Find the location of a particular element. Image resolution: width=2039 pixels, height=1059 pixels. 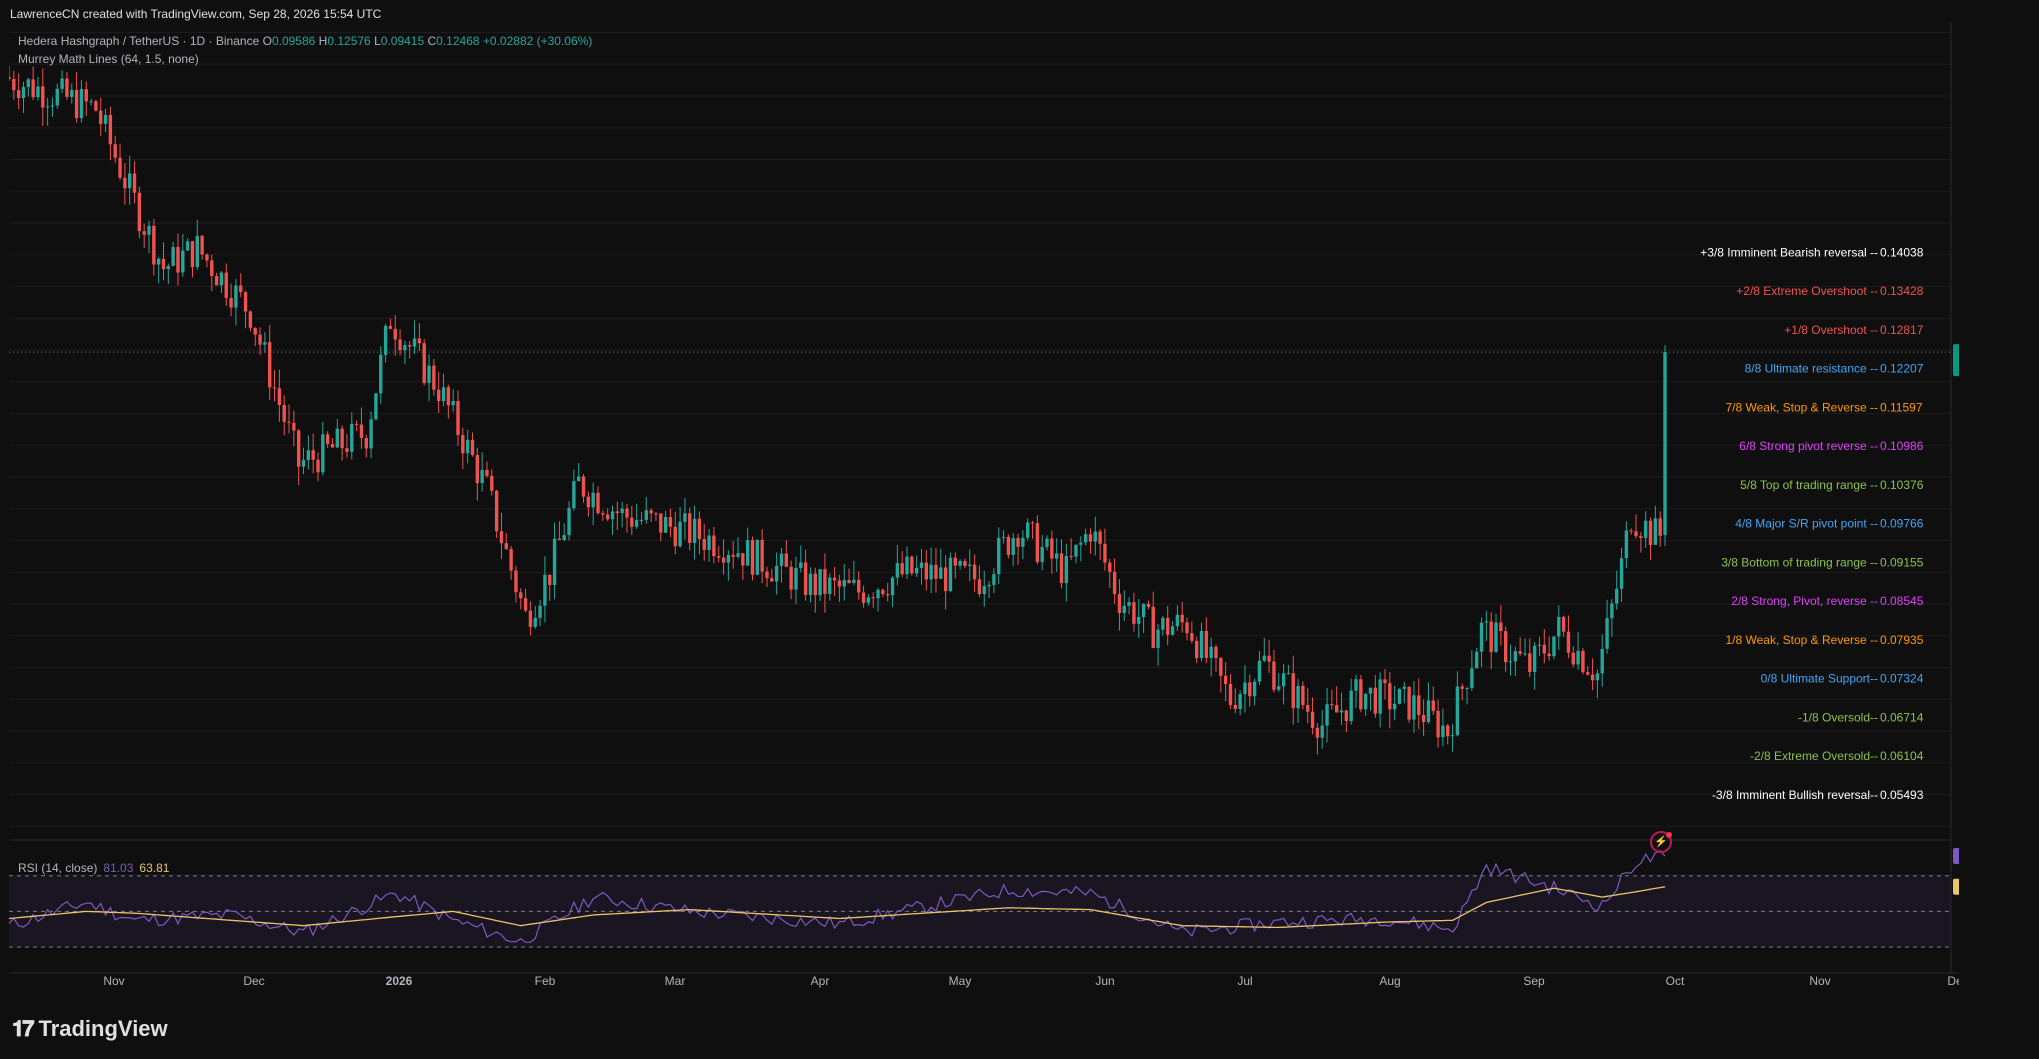

open-value: 0.09586 is located at coordinates (293, 41).